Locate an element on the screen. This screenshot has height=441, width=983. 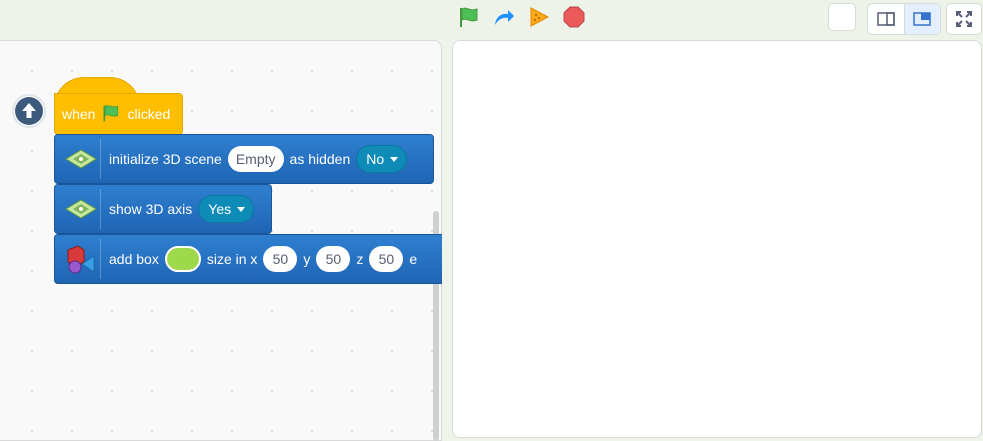
axis-label: show 3D axis is located at coordinates (151, 209).